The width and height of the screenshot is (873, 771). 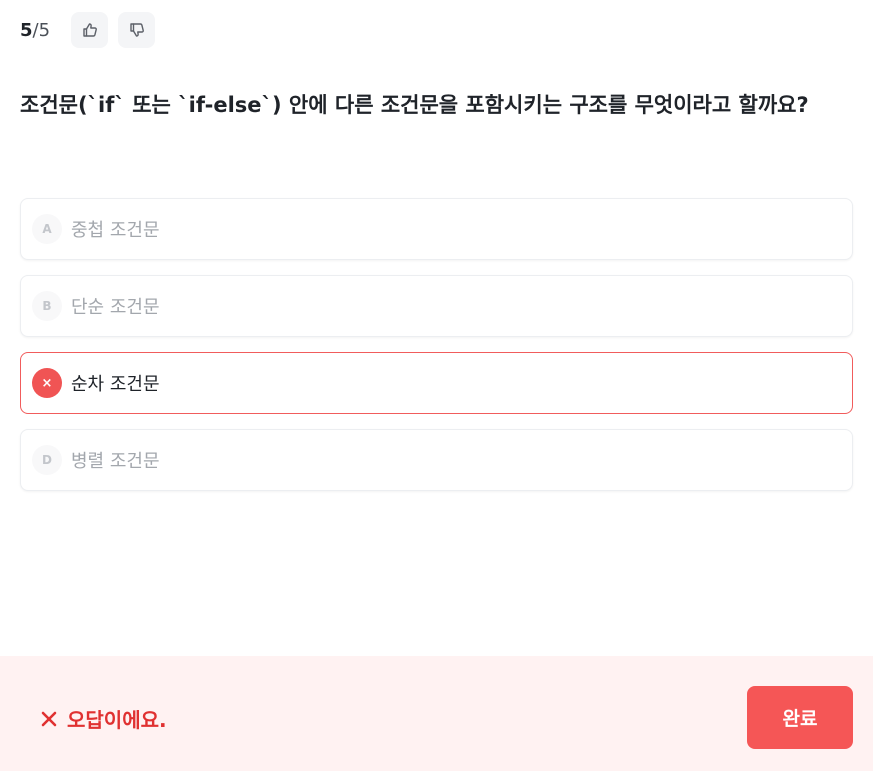 I want to click on quiz-header: 5/5, so click(x=92, y=30).